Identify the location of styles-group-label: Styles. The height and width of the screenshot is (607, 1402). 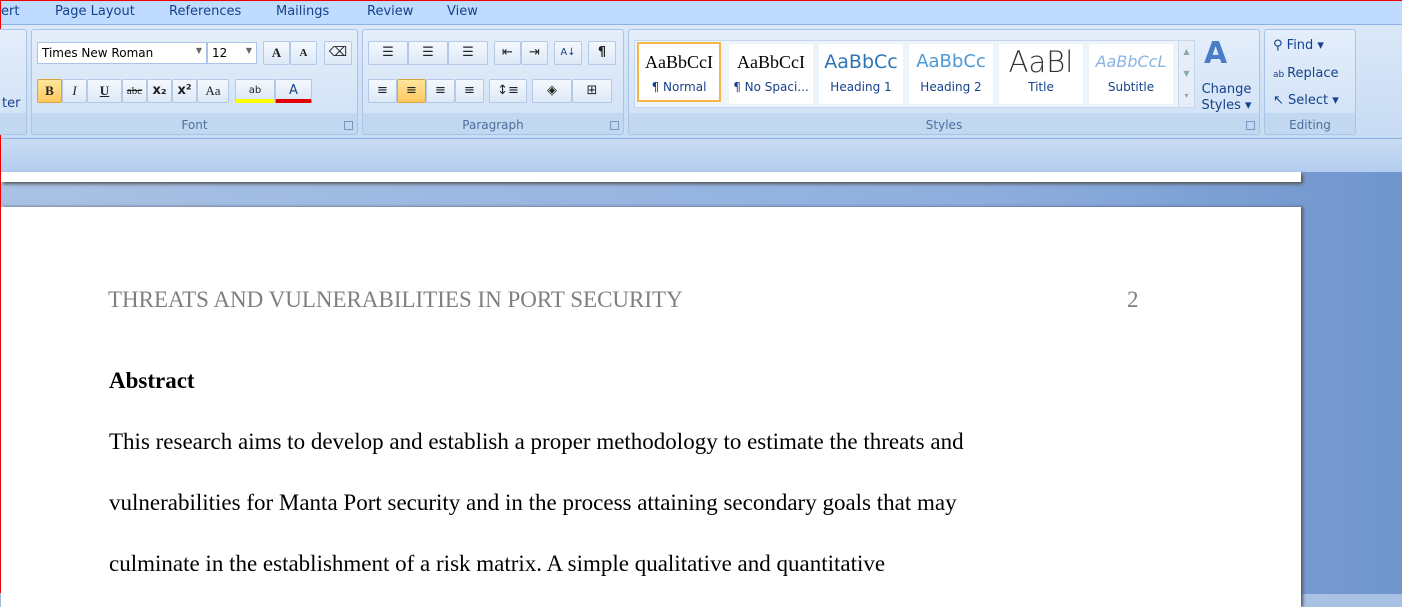
(944, 125).